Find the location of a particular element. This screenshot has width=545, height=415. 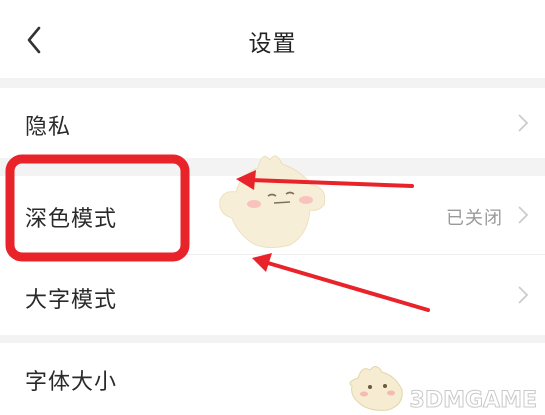

settings-row-label: 深色模式 is located at coordinates (71, 219).